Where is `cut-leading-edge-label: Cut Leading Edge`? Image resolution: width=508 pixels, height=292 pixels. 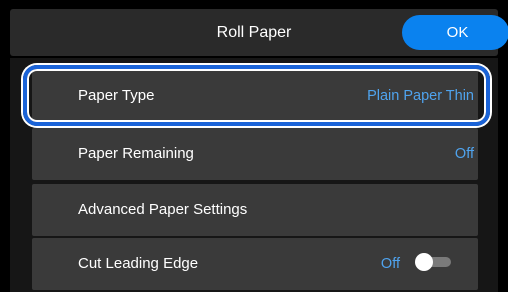
cut-leading-edge-label: Cut Leading Edge is located at coordinates (138, 263).